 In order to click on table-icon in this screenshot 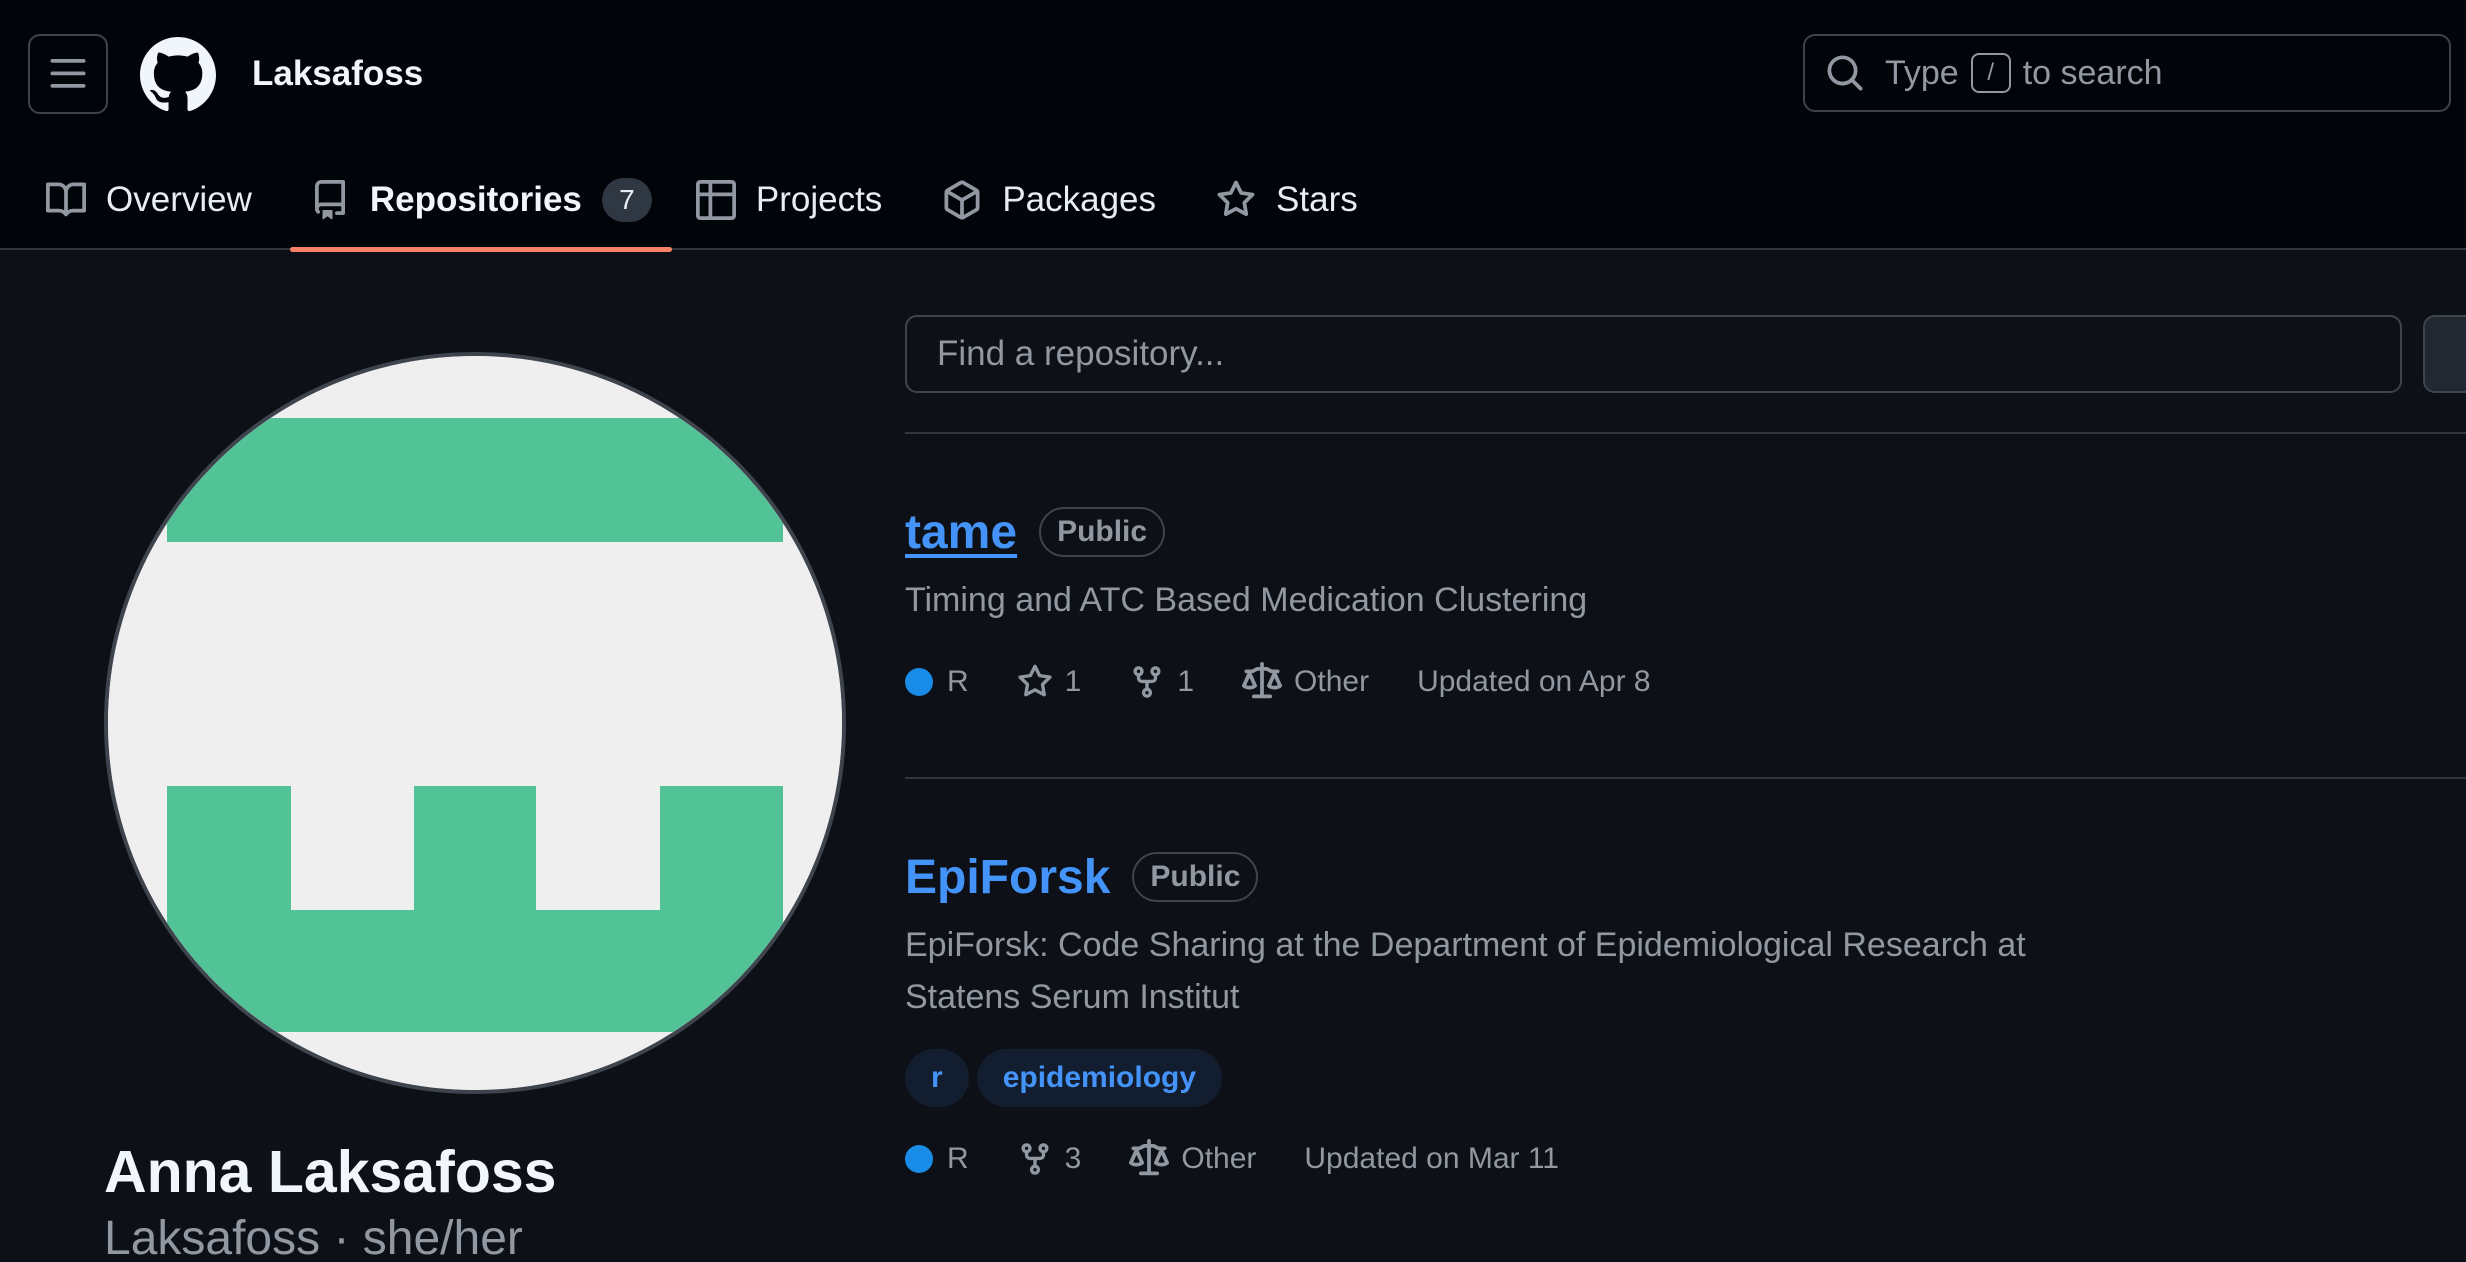, I will do `click(715, 200)`.